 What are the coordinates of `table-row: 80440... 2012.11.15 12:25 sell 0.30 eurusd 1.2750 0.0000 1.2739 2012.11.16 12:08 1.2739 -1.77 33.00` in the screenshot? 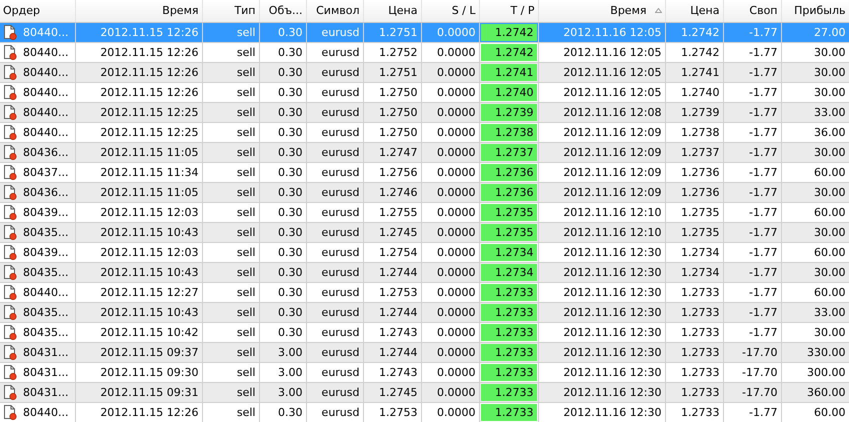 It's located at (424, 112).